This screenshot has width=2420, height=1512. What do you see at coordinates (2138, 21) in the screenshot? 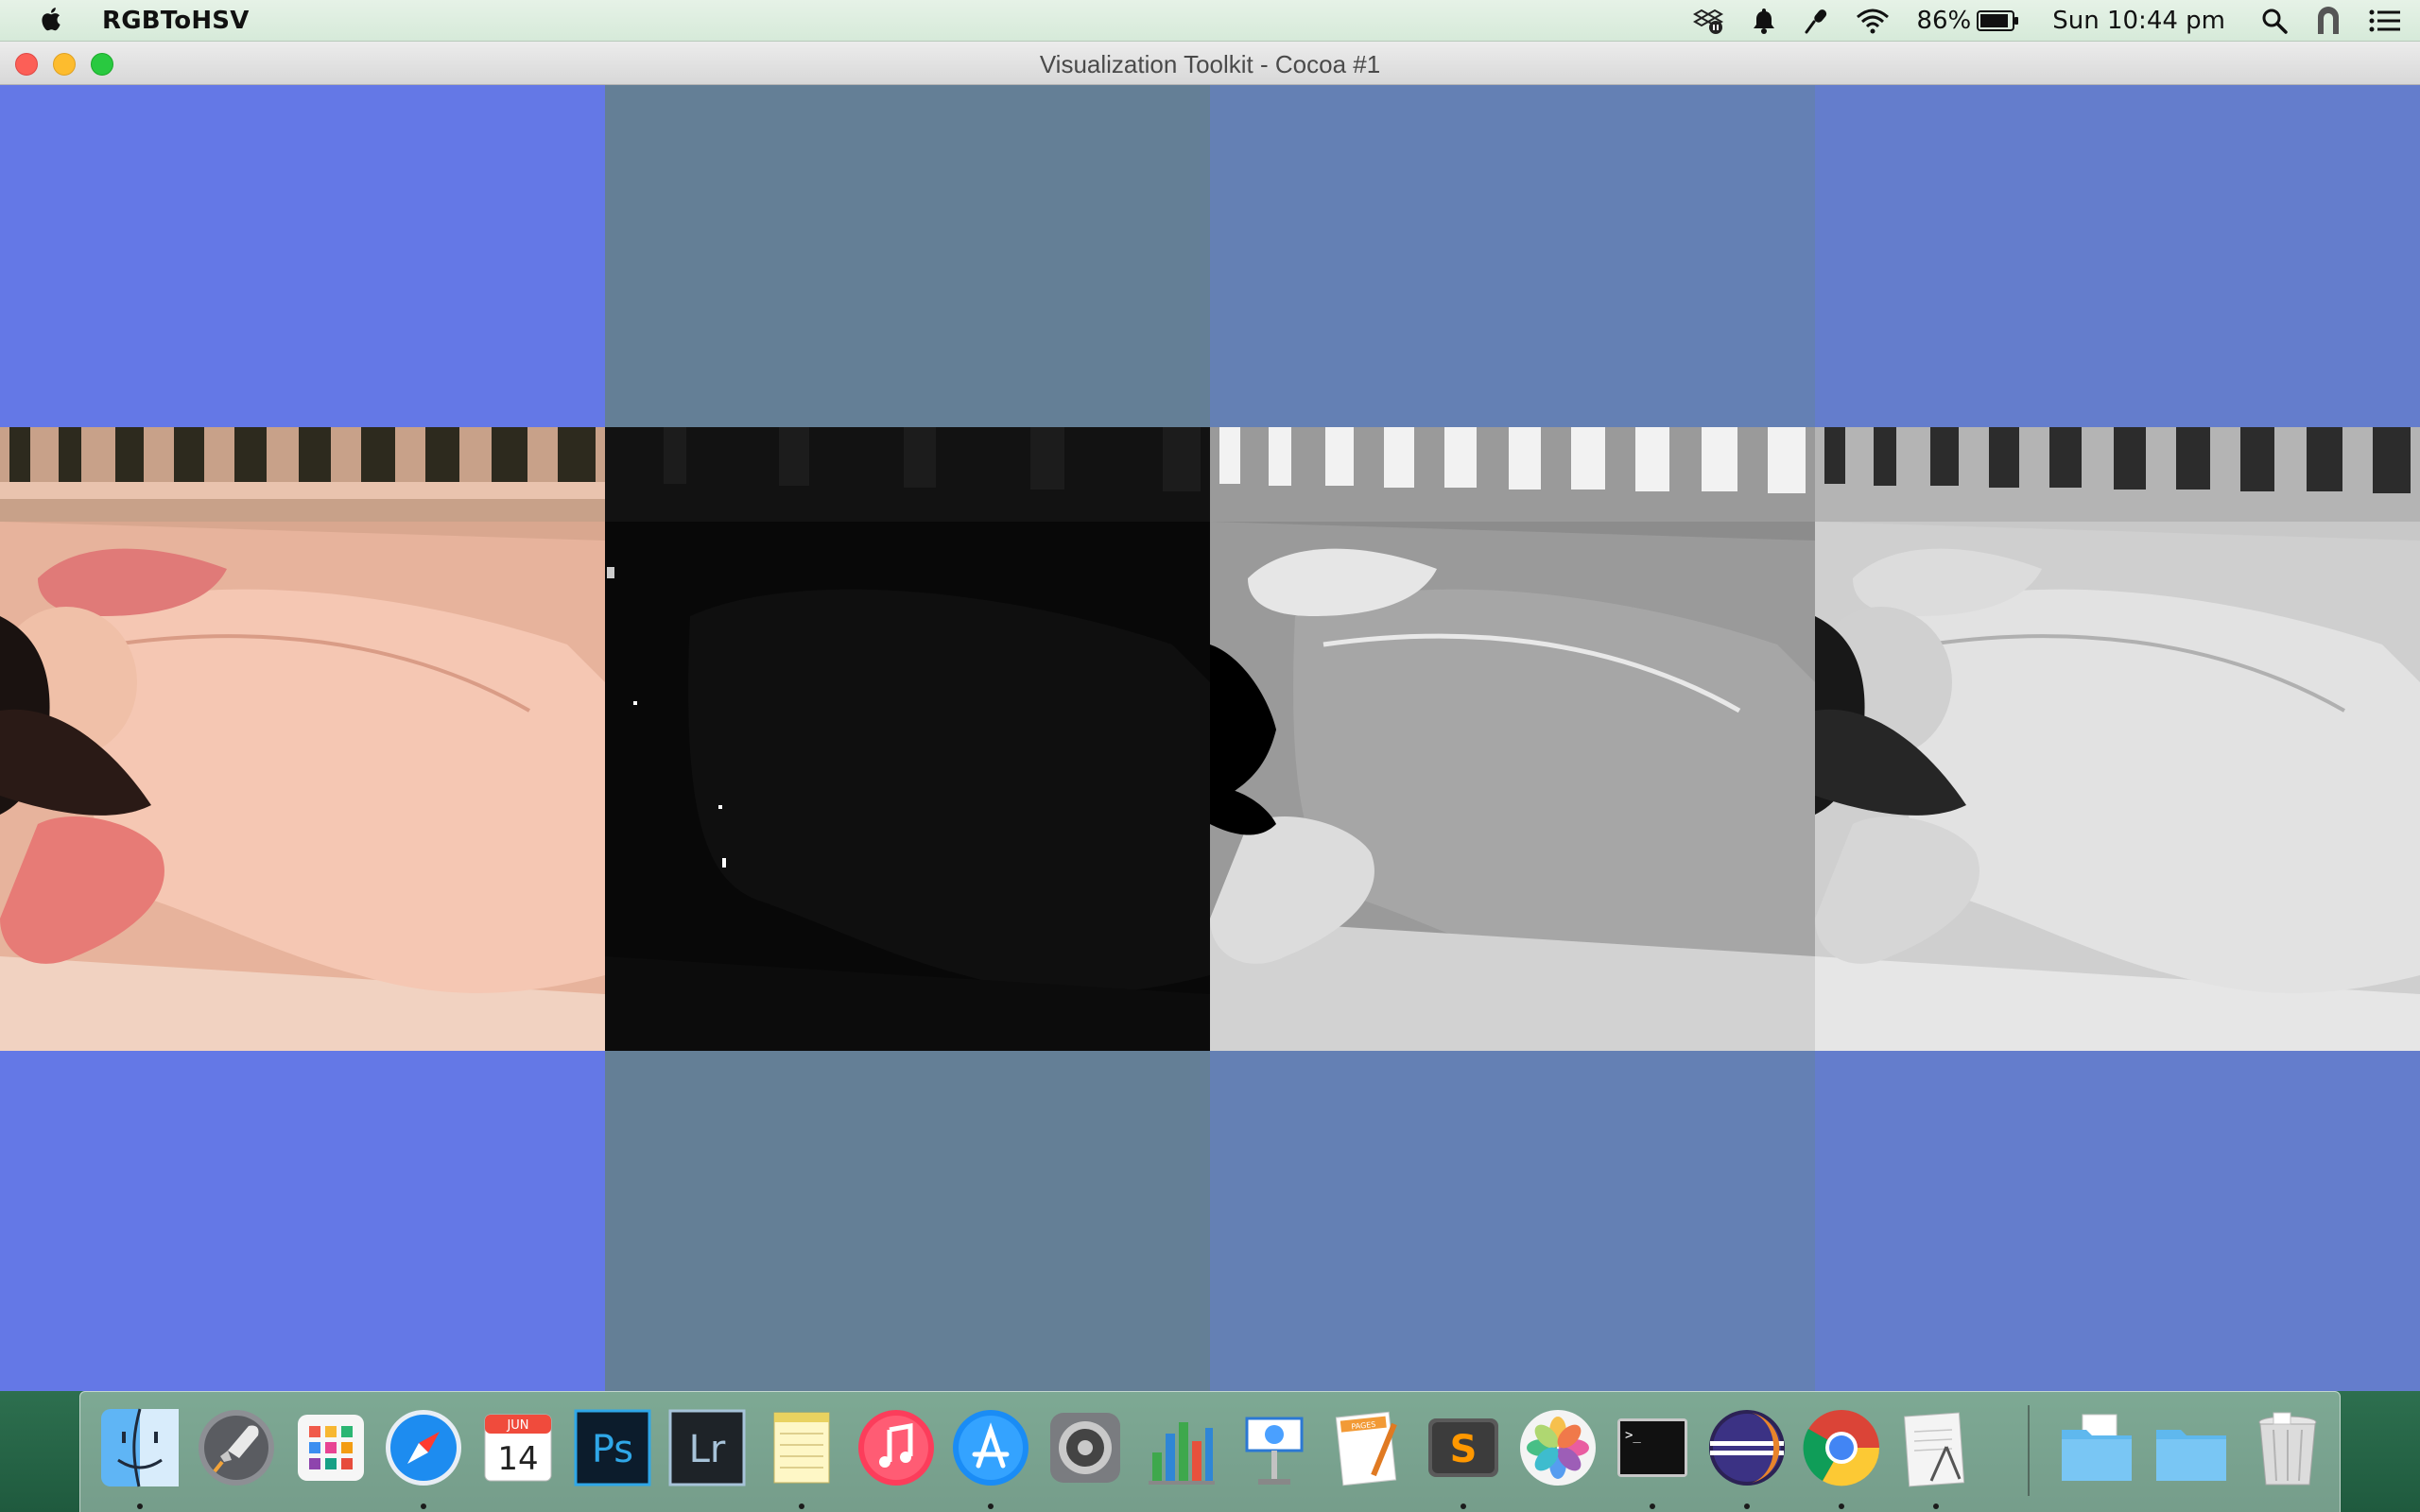
I see `menubar-clock: Sun 10:44 pm` at bounding box center [2138, 21].